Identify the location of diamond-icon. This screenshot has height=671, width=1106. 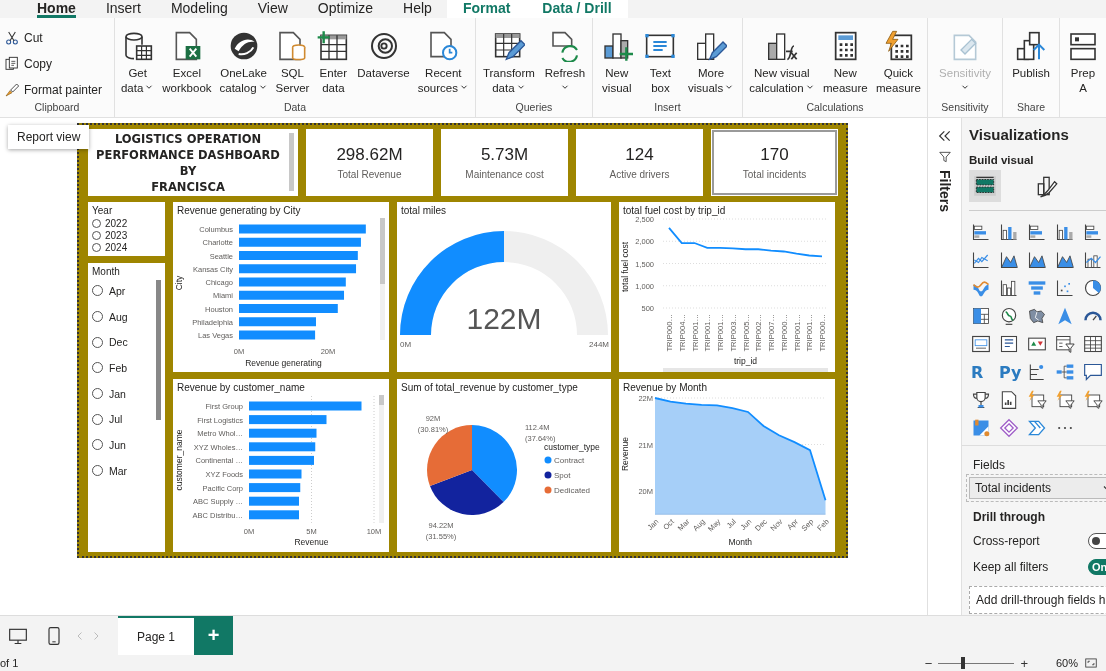
(1009, 428).